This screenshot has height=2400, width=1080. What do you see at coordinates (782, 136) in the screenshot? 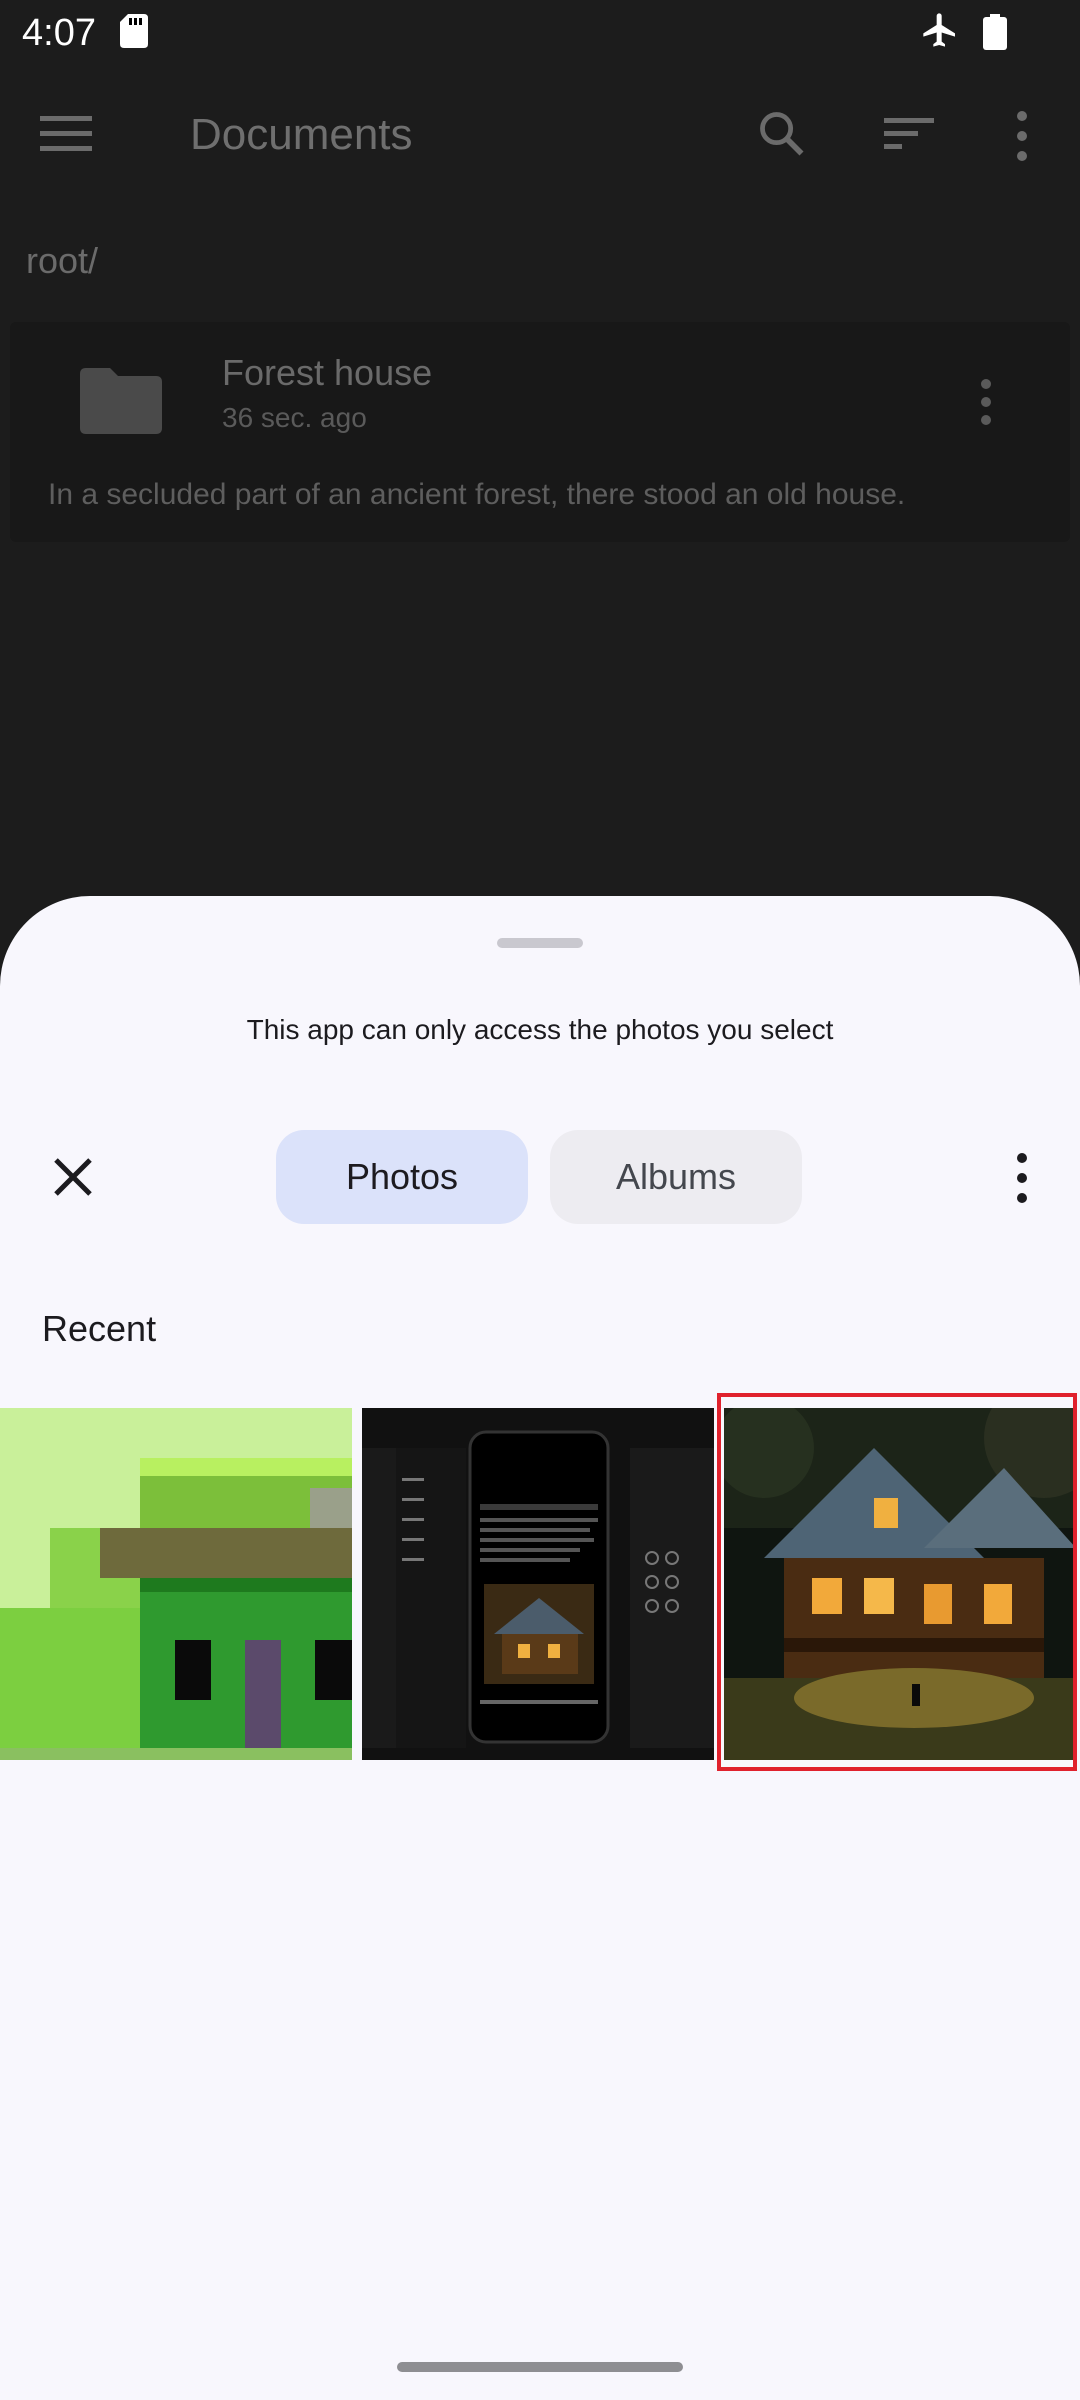
I see `search-icon` at bounding box center [782, 136].